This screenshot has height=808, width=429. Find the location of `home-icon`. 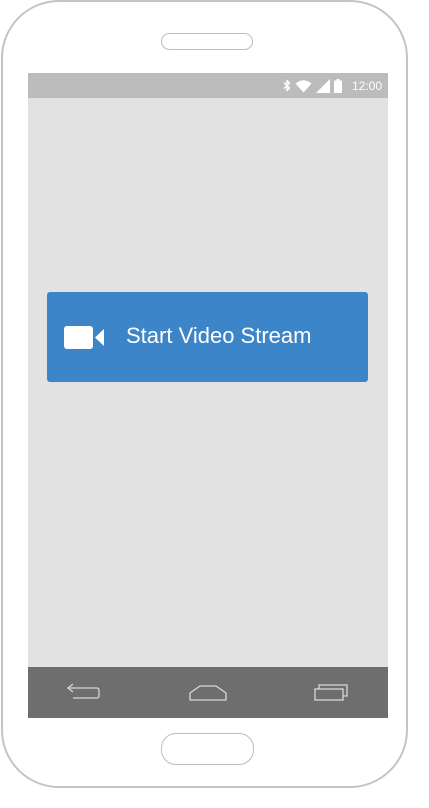

home-icon is located at coordinates (208, 692).